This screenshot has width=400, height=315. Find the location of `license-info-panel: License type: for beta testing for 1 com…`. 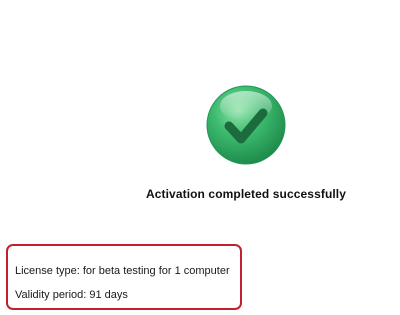

license-info-panel: License type: for beta testing for 1 com… is located at coordinates (124, 277).